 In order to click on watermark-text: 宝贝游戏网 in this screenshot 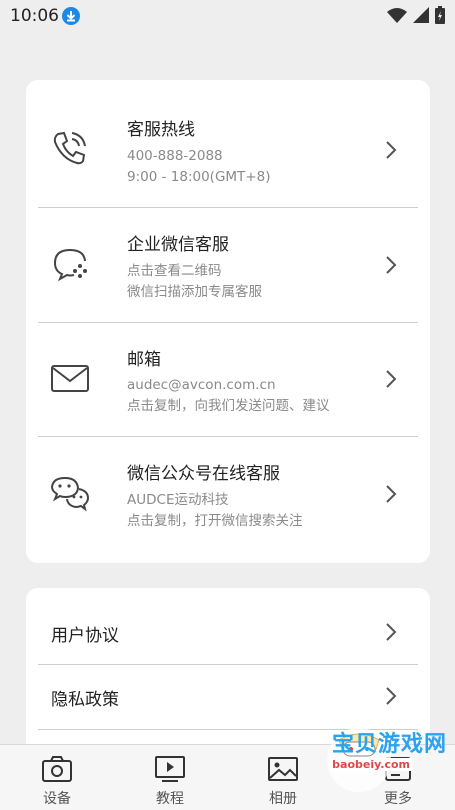, I will do `click(389, 744)`.